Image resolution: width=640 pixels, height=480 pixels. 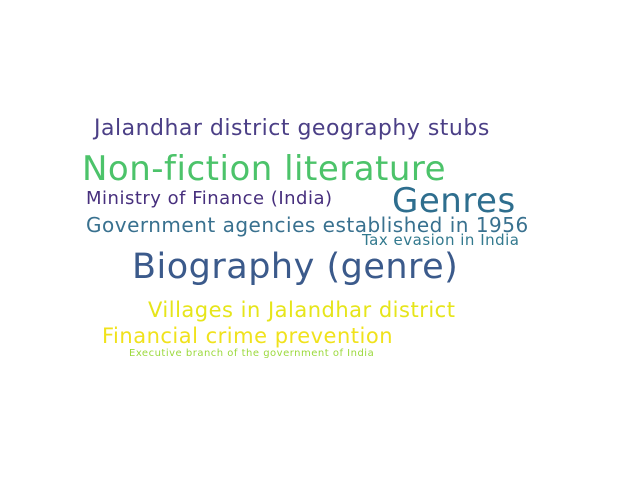 I want to click on word-financial-crime-prevention: Financial crime prevention, so click(x=248, y=336).